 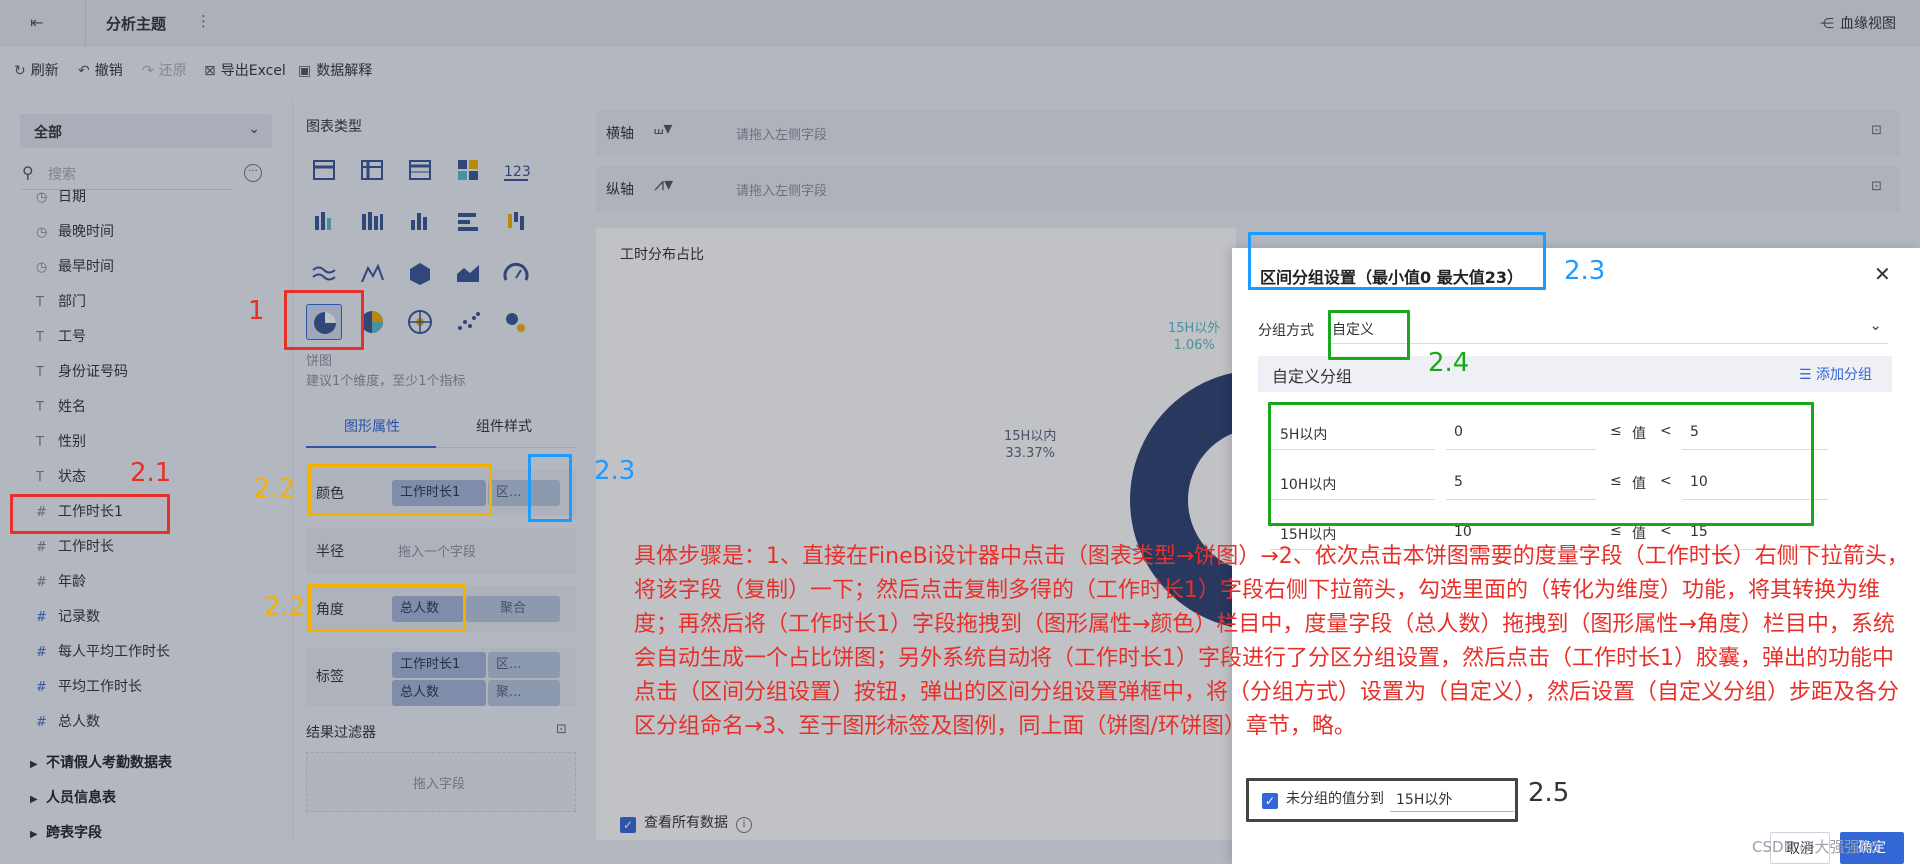 I want to click on annotation-box-pill-menu, so click(x=550, y=488).